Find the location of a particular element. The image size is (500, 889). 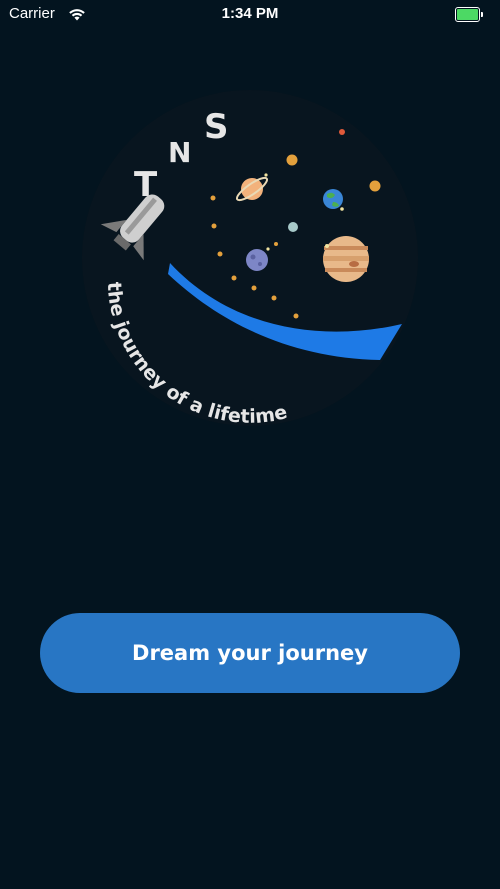

dream-your-journey-button: Dream your journey is located at coordinates (250, 653).